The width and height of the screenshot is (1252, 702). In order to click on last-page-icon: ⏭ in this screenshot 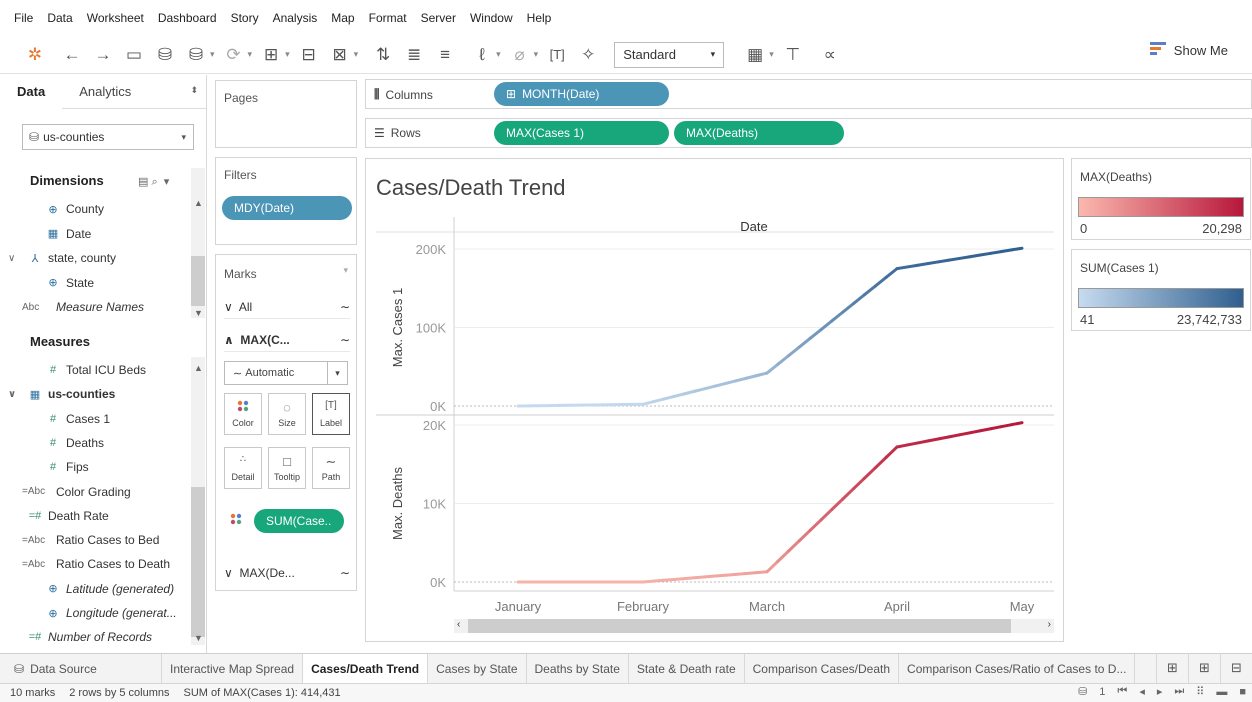, I will do `click(1179, 691)`.